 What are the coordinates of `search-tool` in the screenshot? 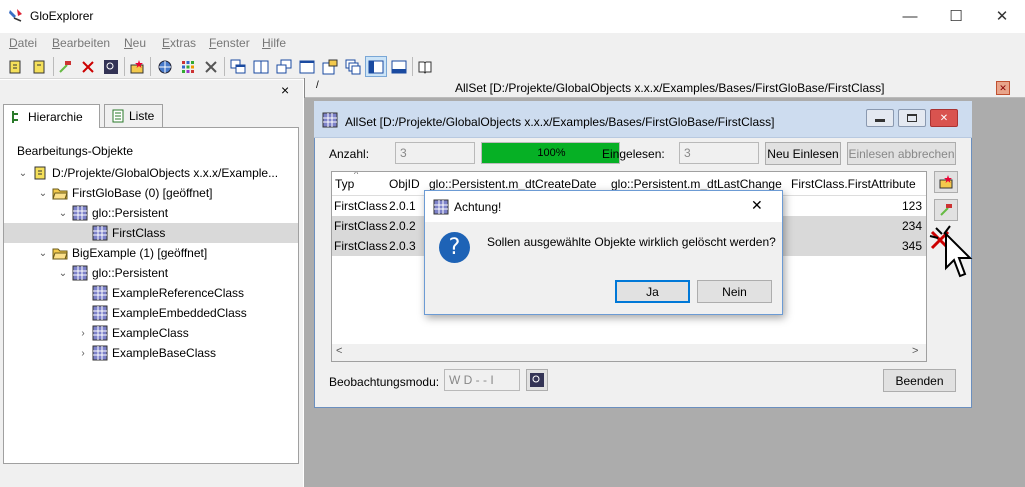 It's located at (111, 66).